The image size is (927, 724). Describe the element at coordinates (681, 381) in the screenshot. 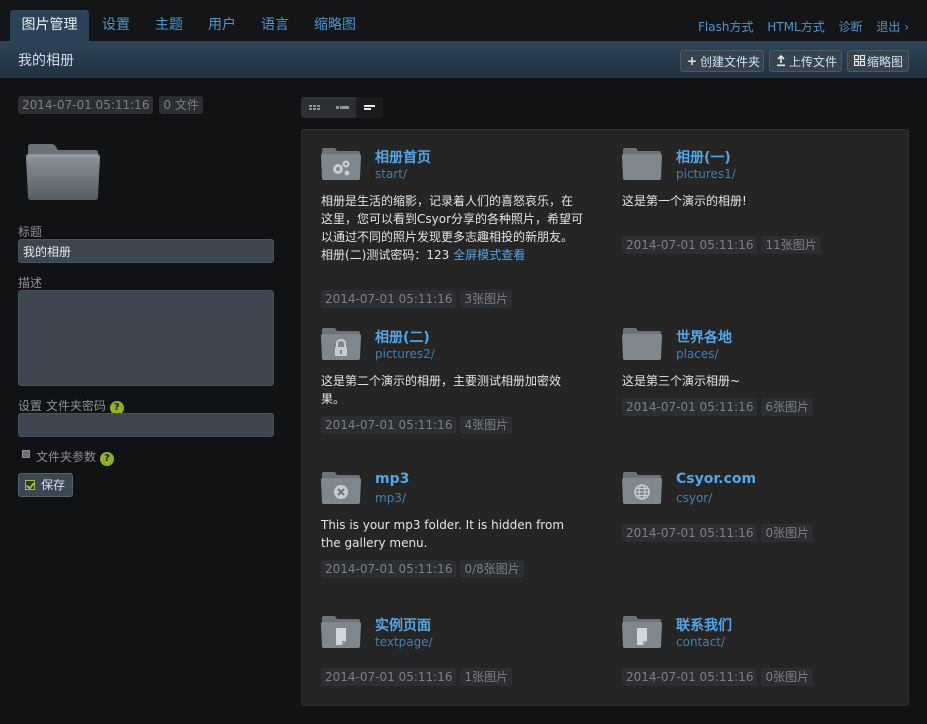

I see `album-description: 这是第三个演示相册~` at that location.